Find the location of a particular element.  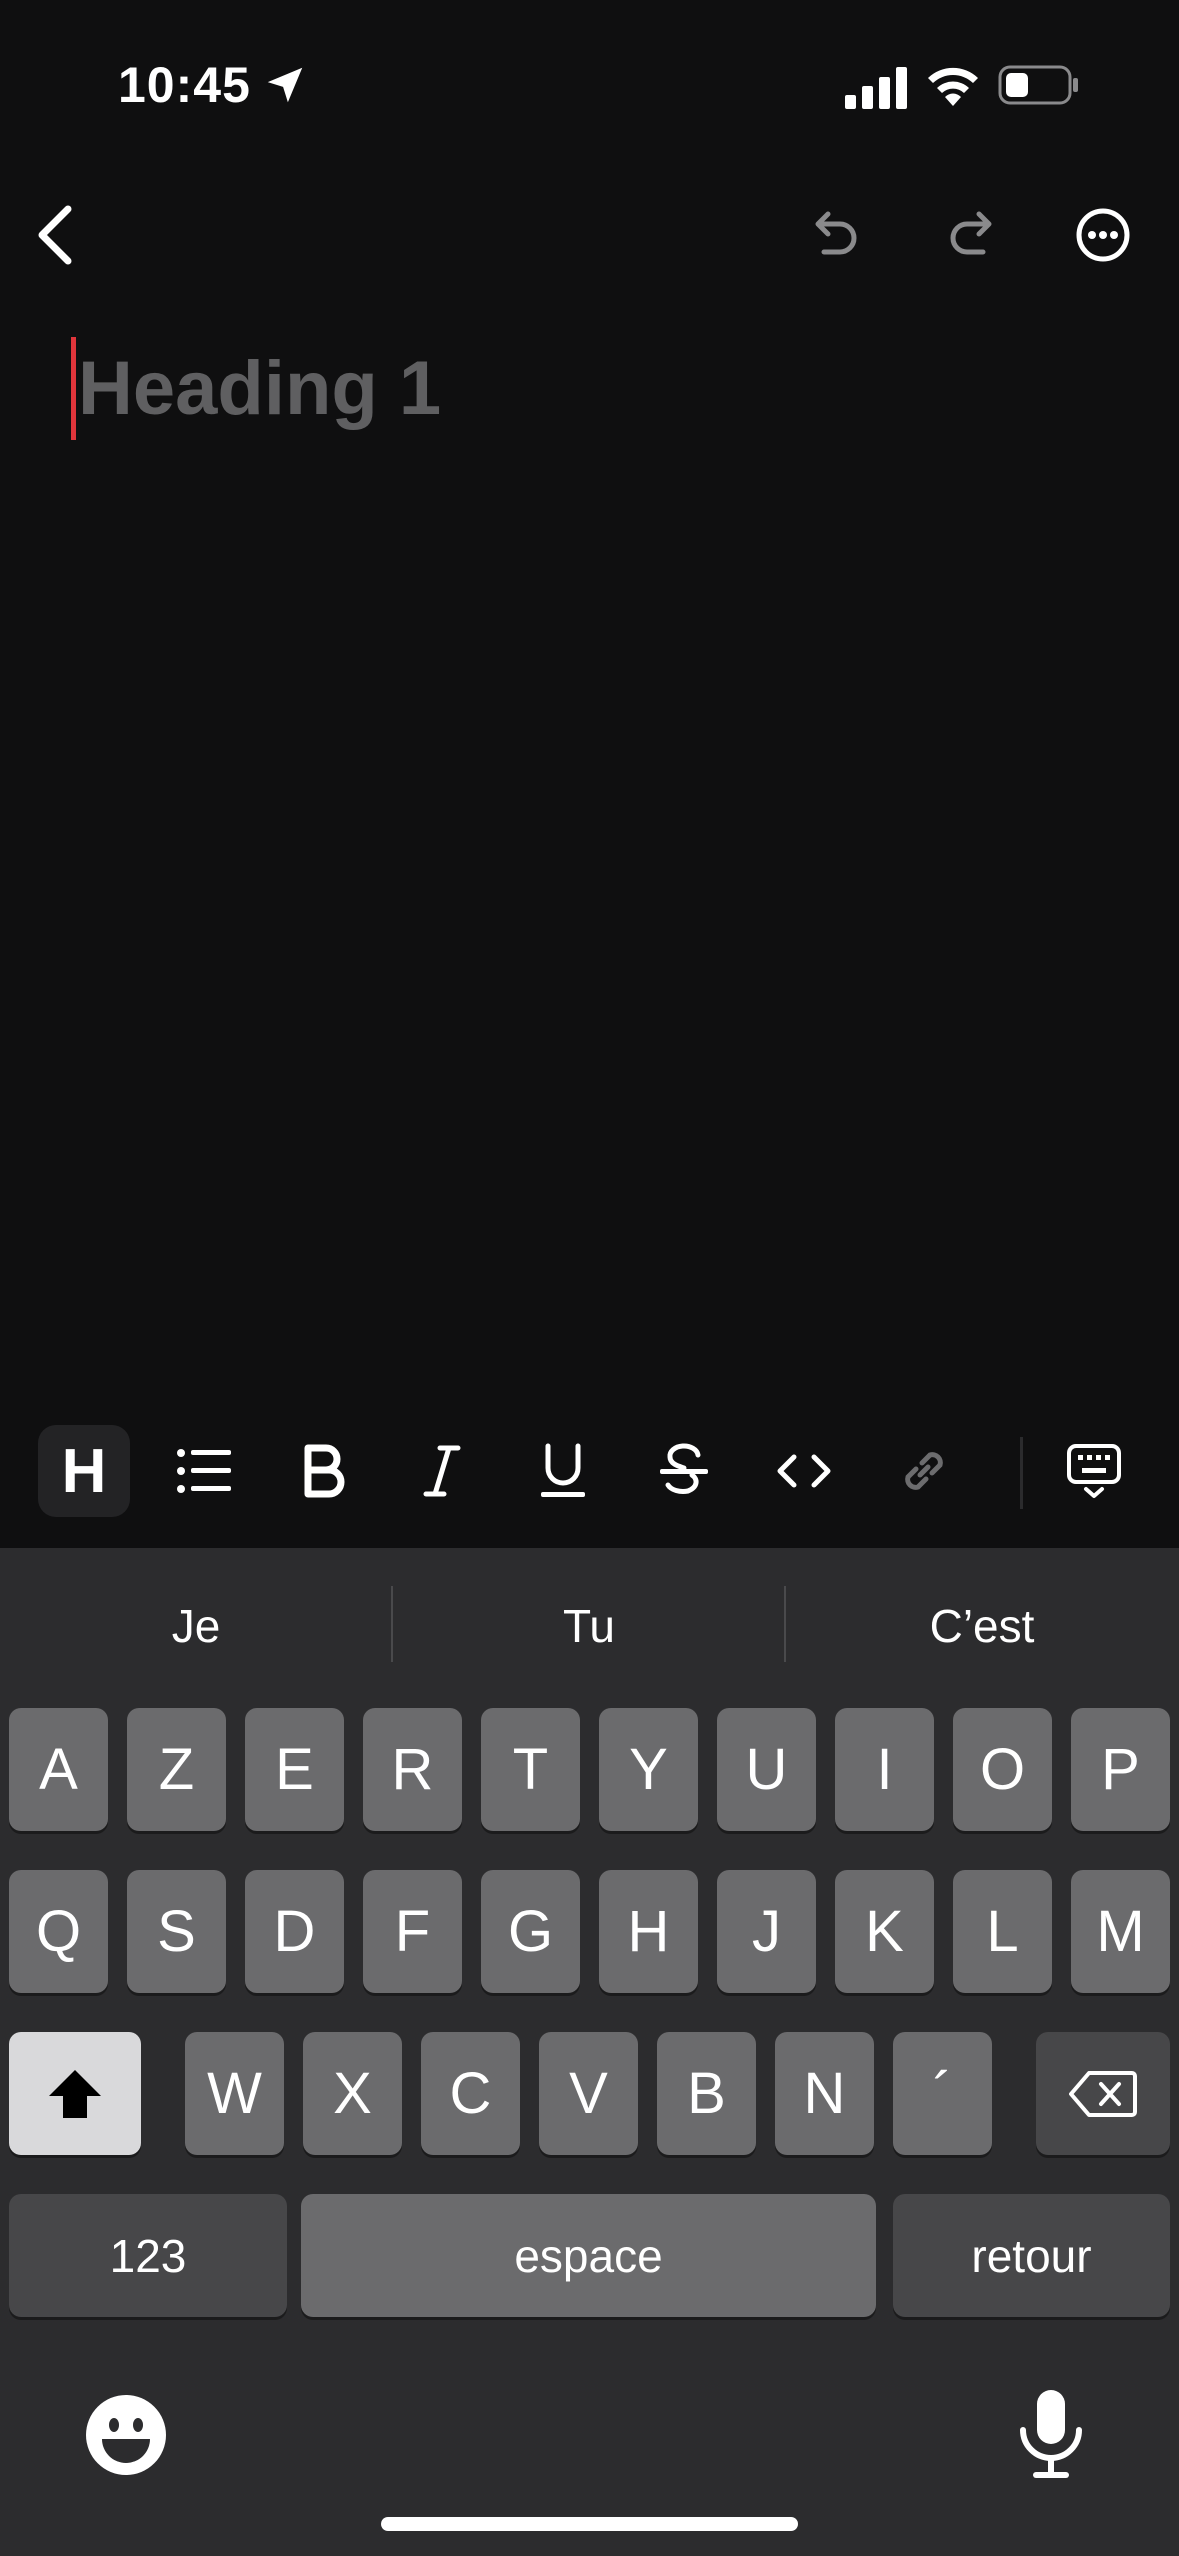

more-options-button is located at coordinates (1103, 235).